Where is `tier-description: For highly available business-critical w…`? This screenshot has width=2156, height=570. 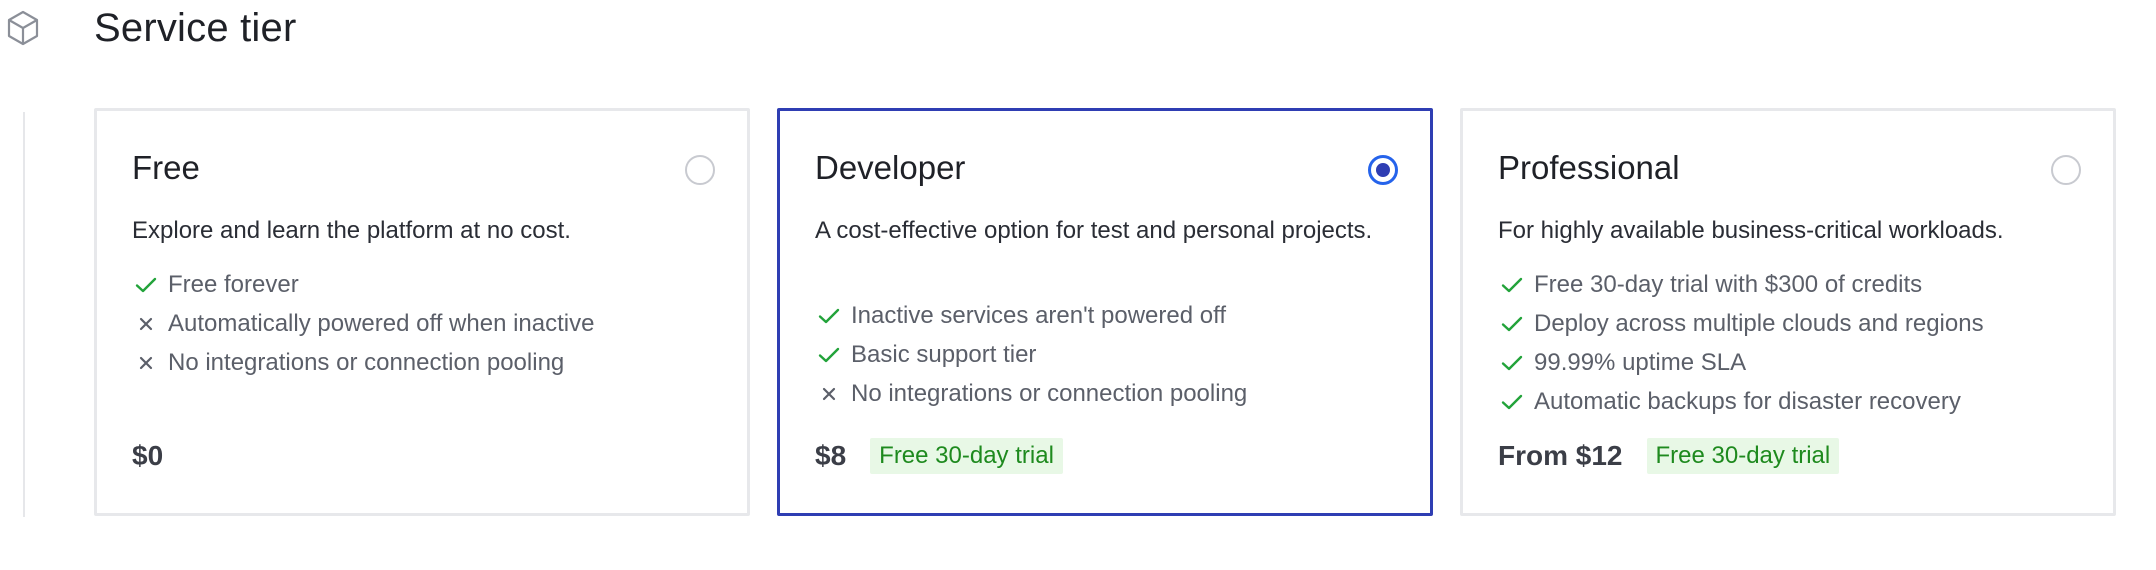
tier-description: For highly available business-critical w… is located at coordinates (1751, 230).